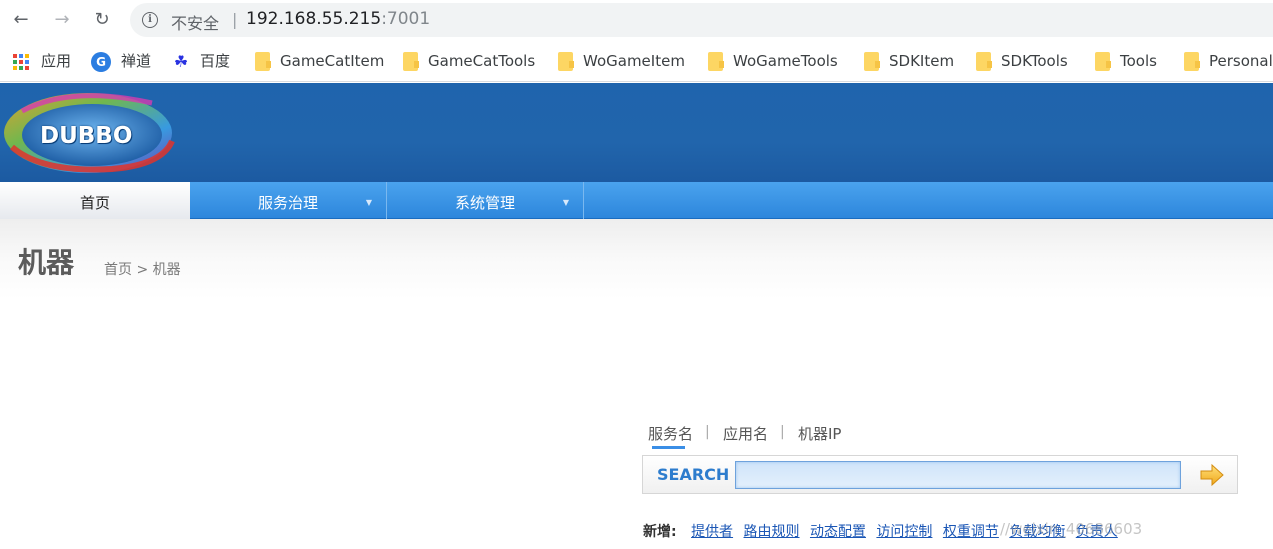  What do you see at coordinates (670, 436) in the screenshot?
I see `tab-service-name: 服务名` at bounding box center [670, 436].